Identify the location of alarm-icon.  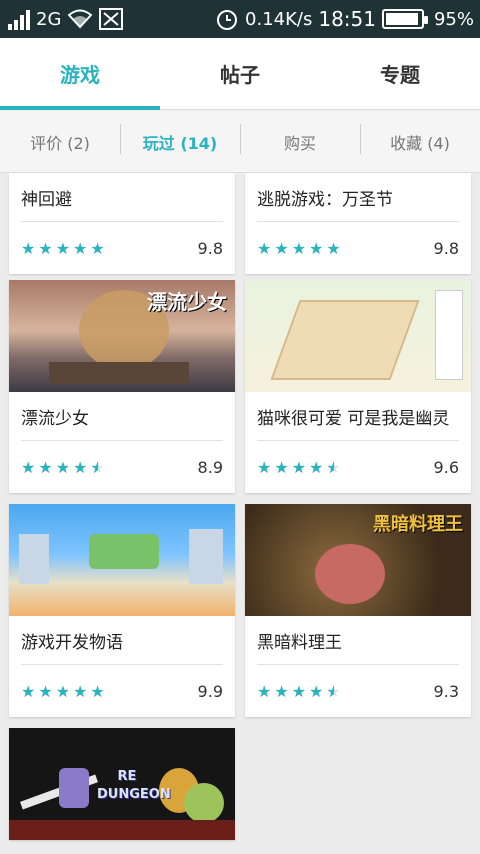
(227, 20).